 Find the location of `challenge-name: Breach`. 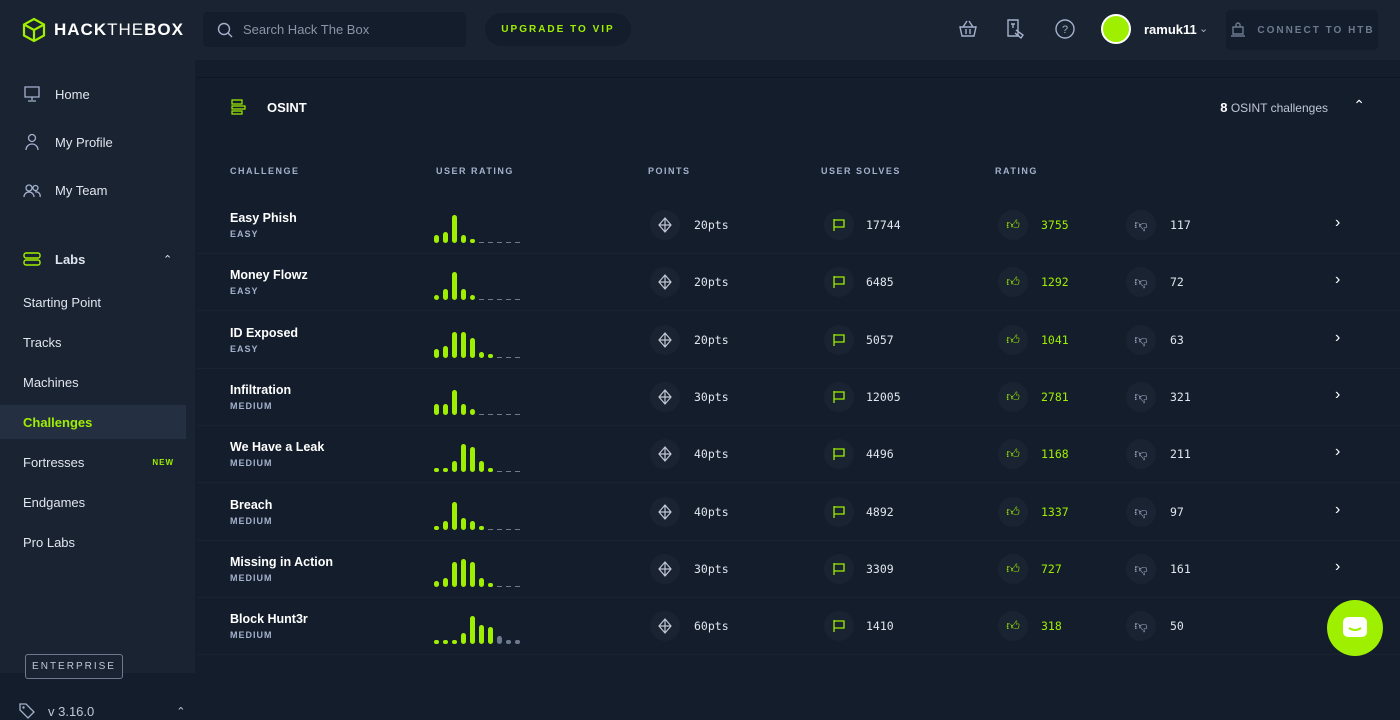

challenge-name: Breach is located at coordinates (251, 505).